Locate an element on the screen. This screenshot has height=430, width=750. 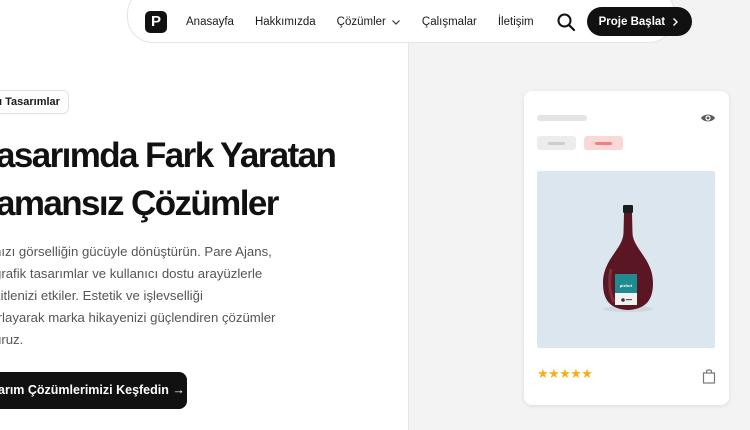
logo-letter: P is located at coordinates (155, 21).